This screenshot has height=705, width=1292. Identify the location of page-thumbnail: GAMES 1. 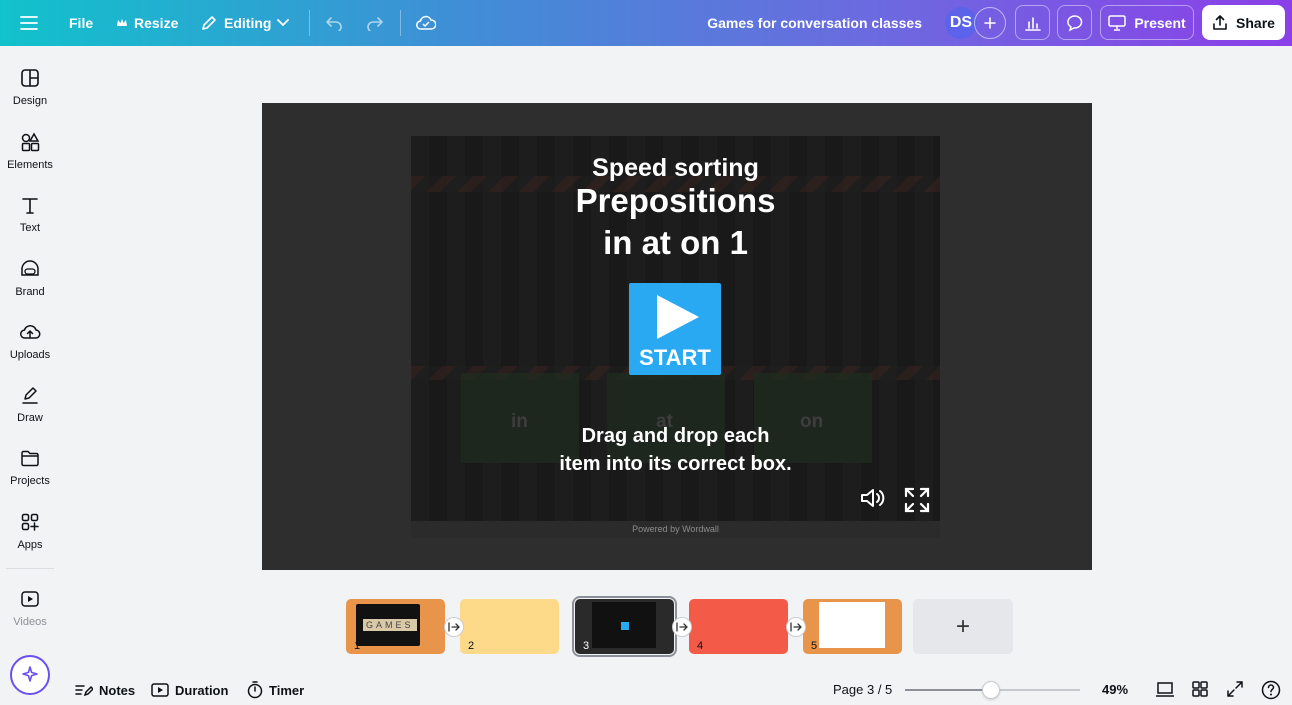
(395, 626).